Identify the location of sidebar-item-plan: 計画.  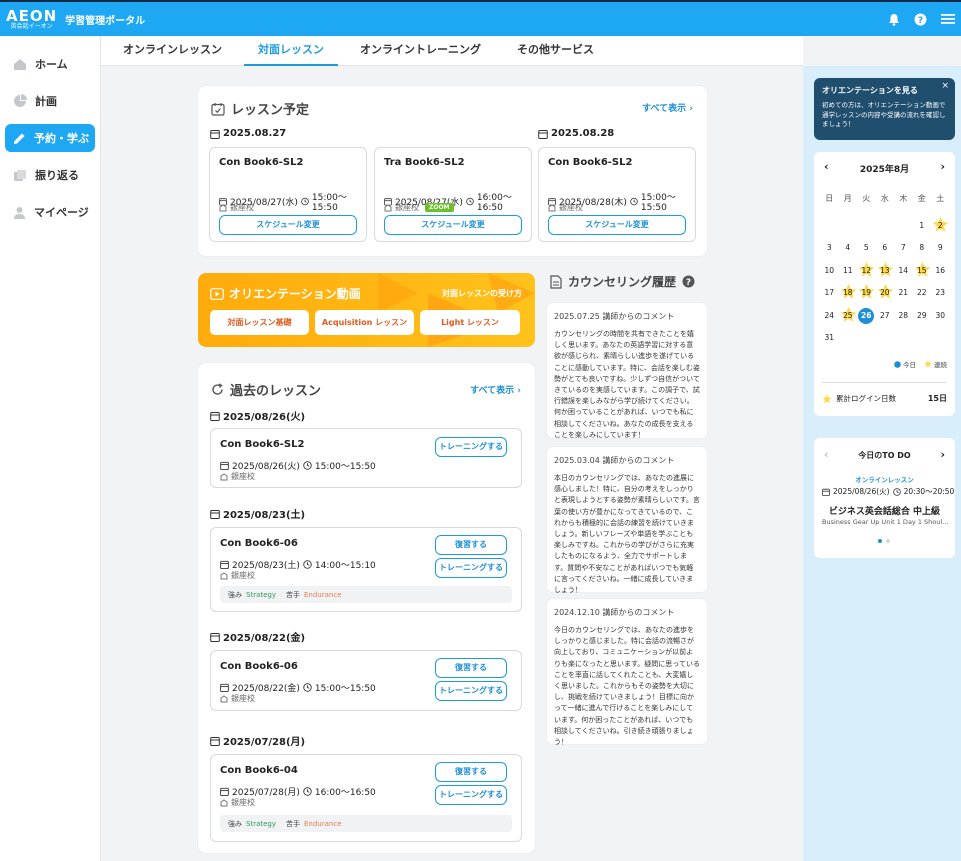
(50, 101).